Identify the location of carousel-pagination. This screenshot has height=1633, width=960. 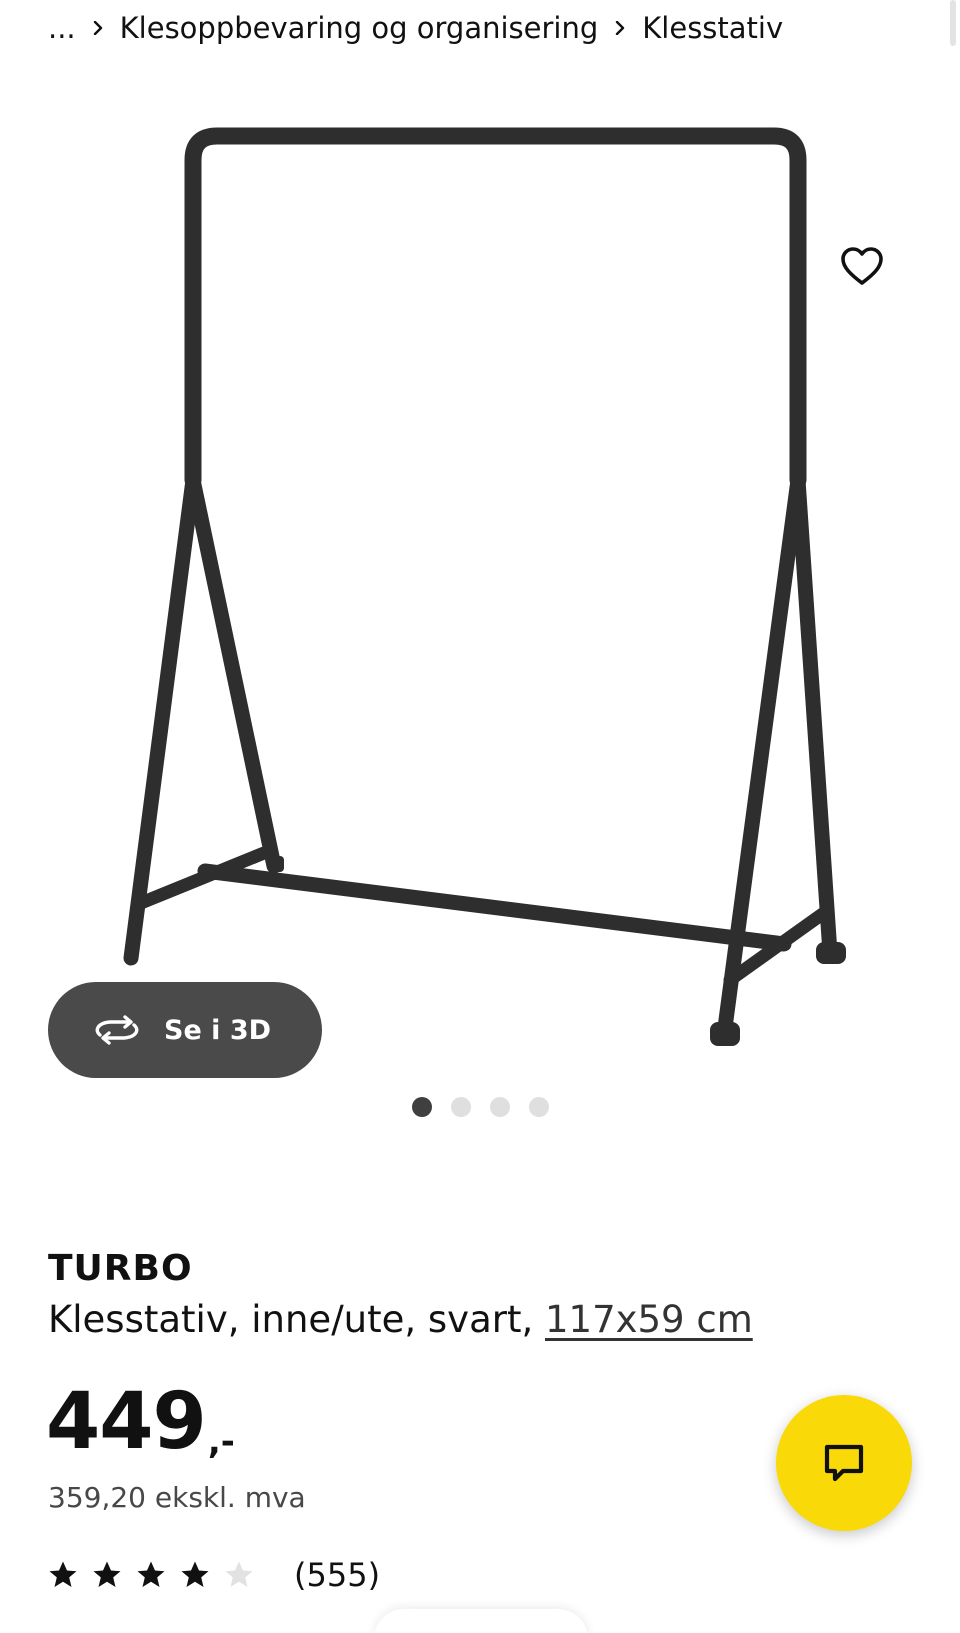
(480, 1107).